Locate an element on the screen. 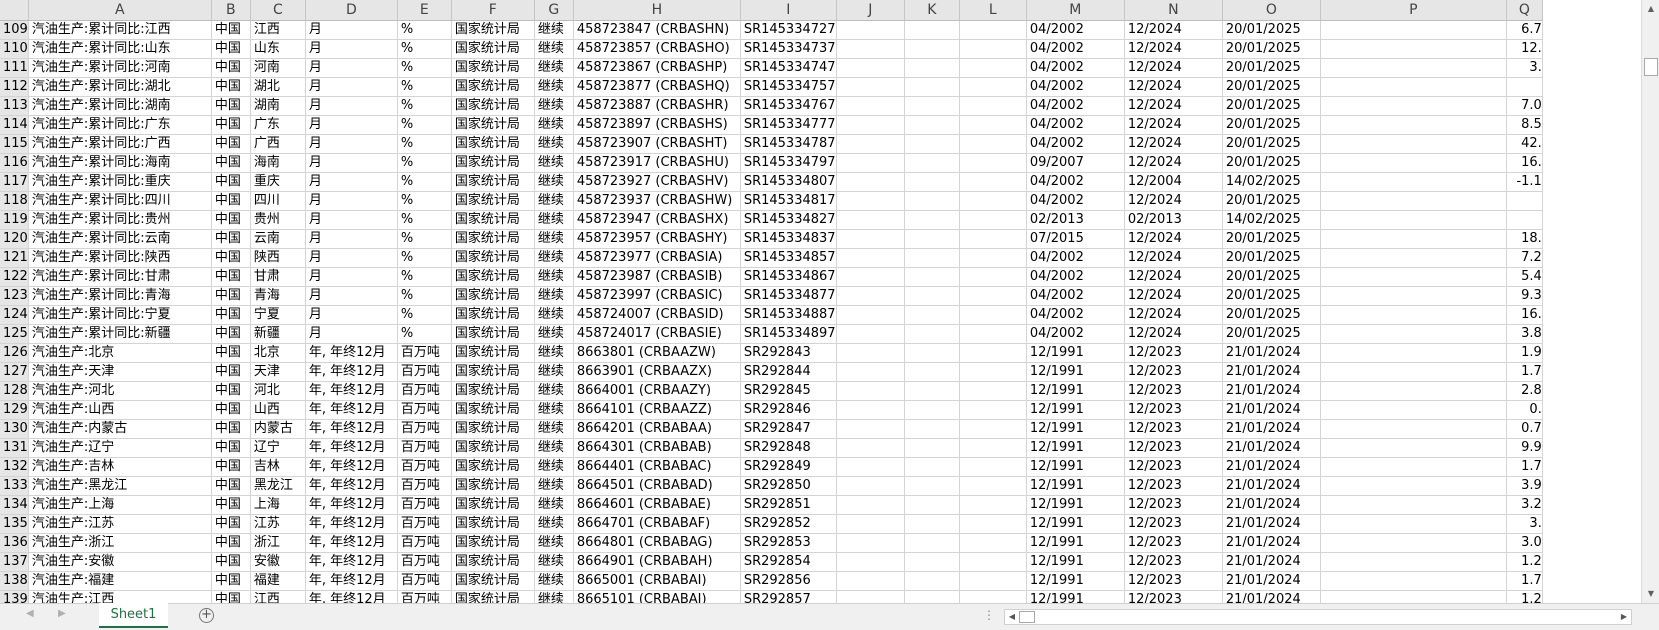  cell-a: 汽油生产:累计同比:海南 is located at coordinates (120, 163).